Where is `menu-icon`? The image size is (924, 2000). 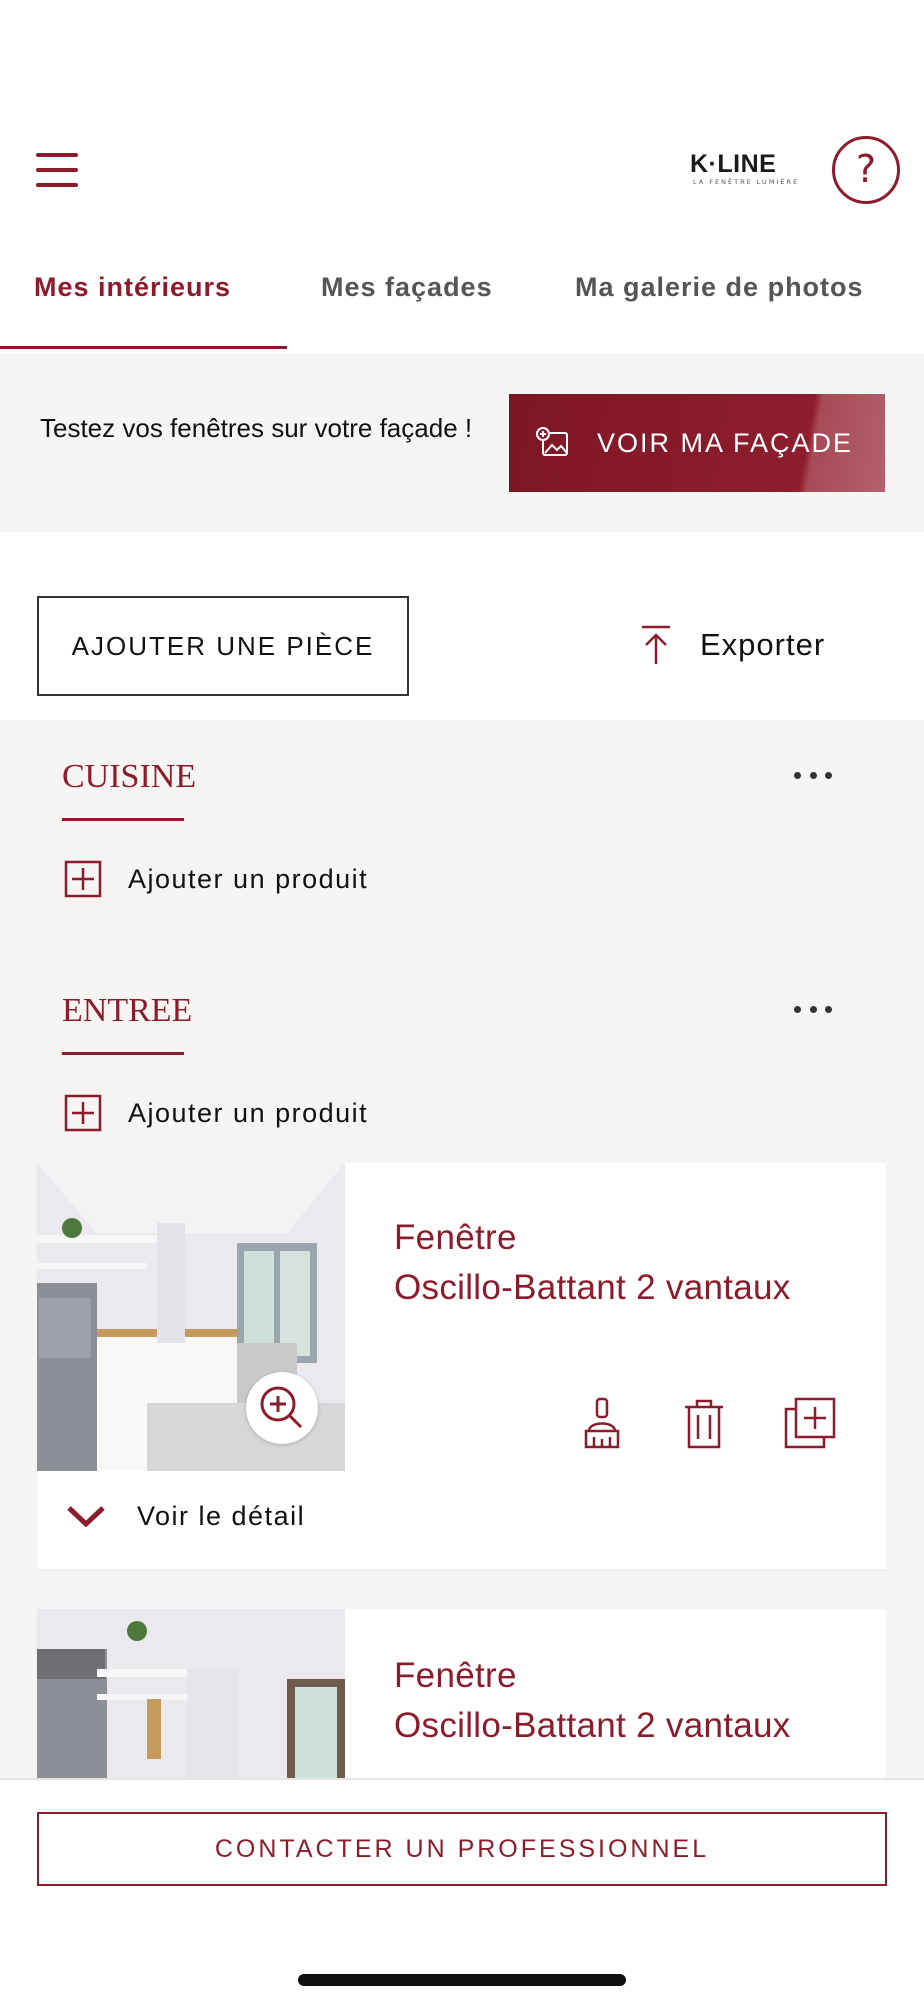 menu-icon is located at coordinates (57, 170).